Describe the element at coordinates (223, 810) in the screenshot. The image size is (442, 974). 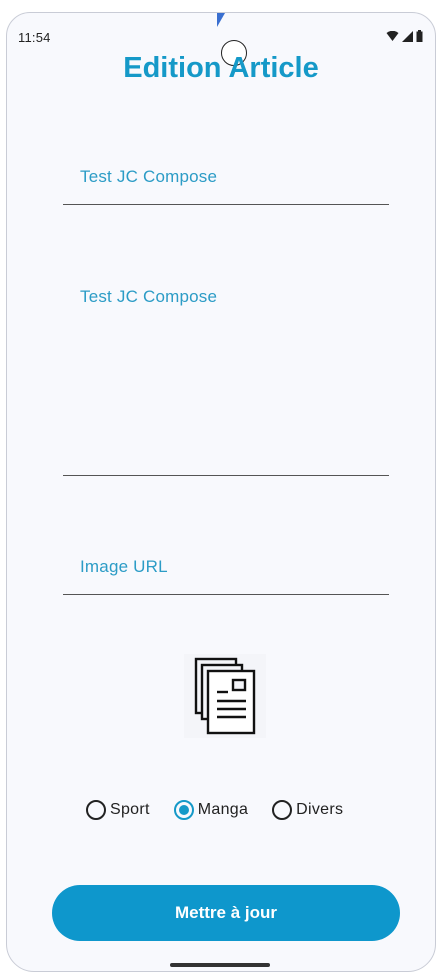
I see `radio-manga-label: Manga` at that location.